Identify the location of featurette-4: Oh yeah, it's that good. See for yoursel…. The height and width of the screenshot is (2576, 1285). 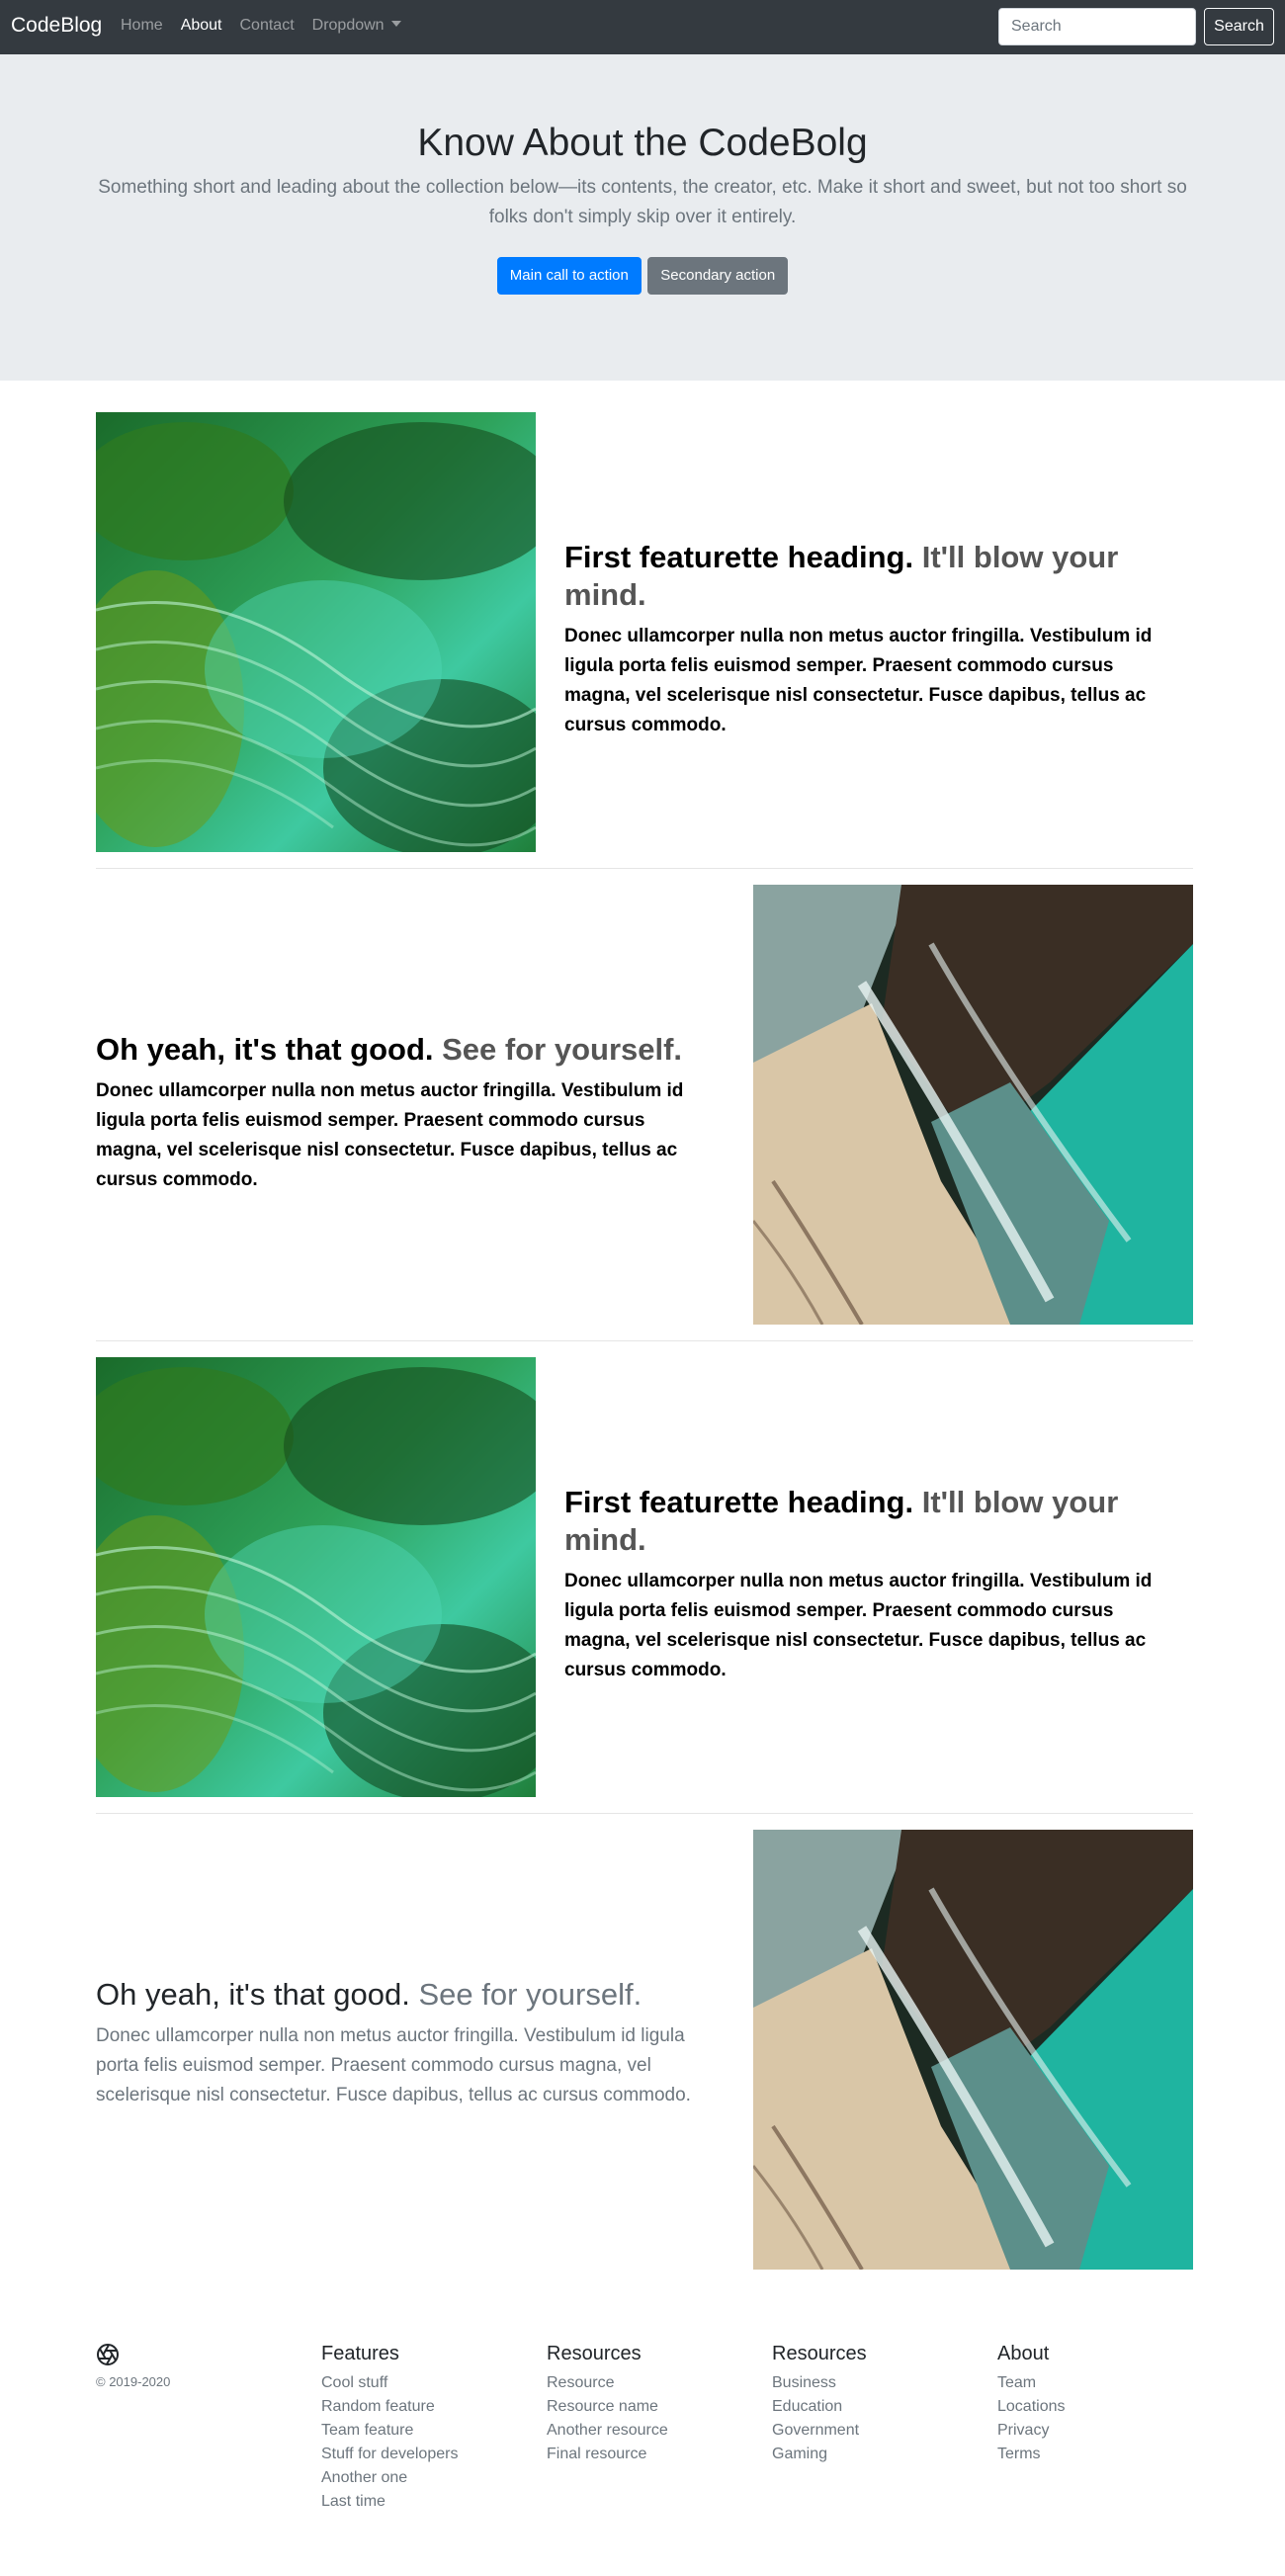
(644, 2050).